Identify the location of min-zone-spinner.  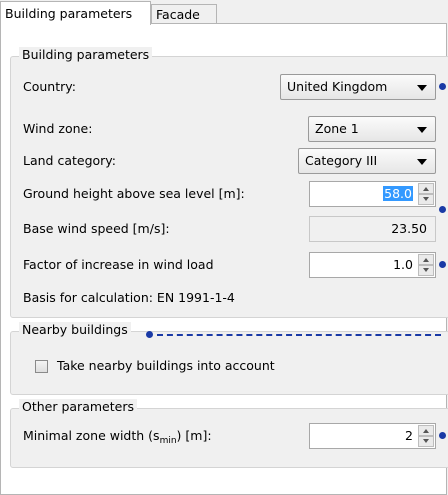
(426, 436).